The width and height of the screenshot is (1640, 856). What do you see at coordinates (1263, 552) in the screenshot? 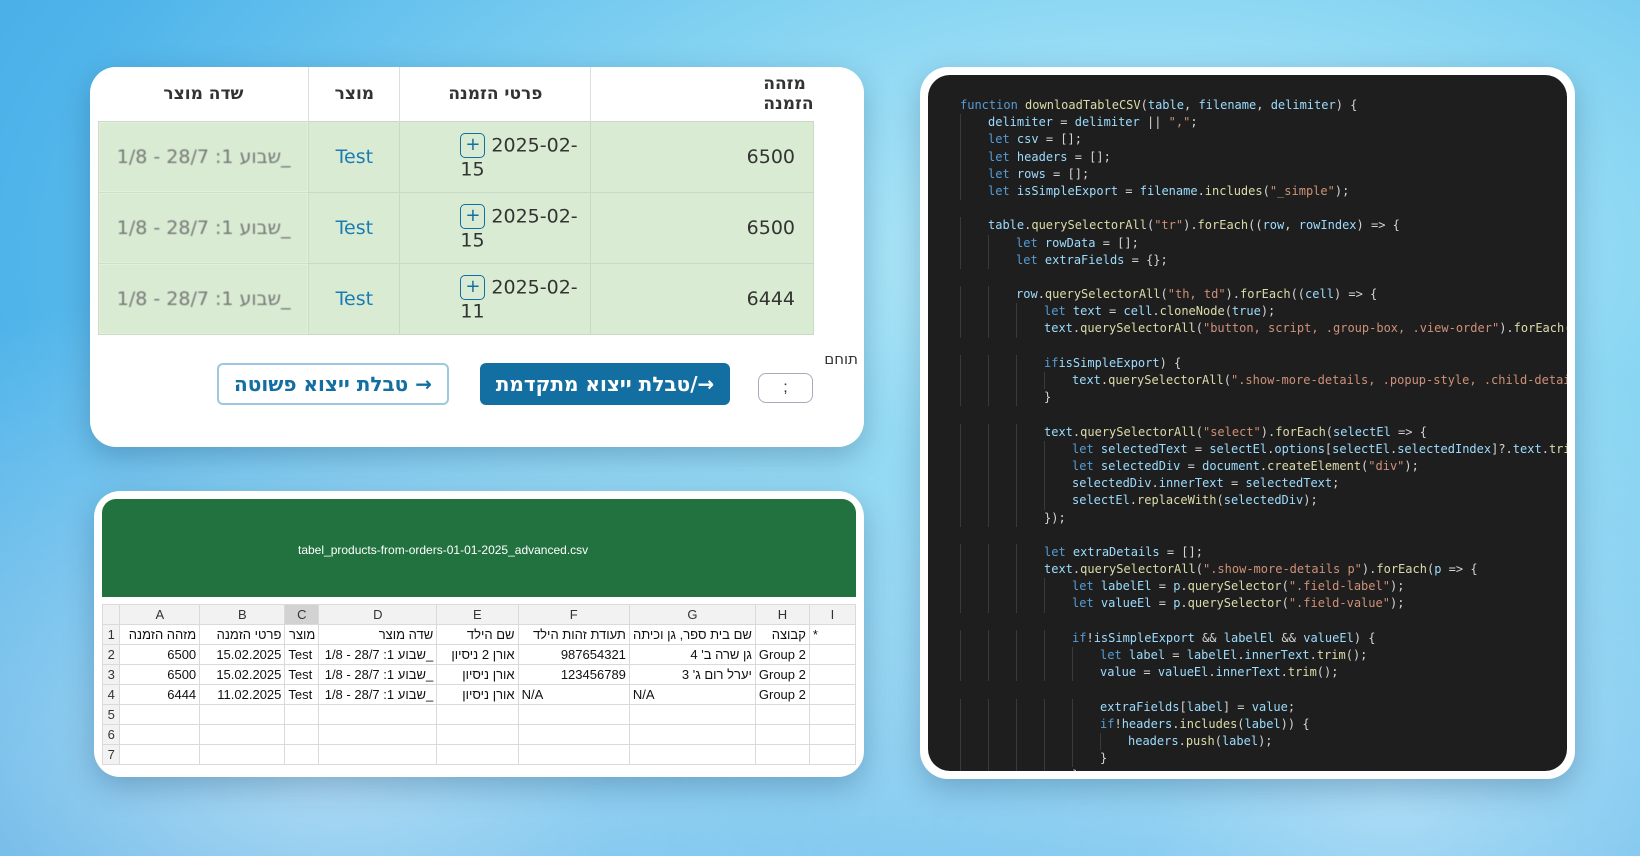
I see `code-line: let extraDetails = [];` at bounding box center [1263, 552].